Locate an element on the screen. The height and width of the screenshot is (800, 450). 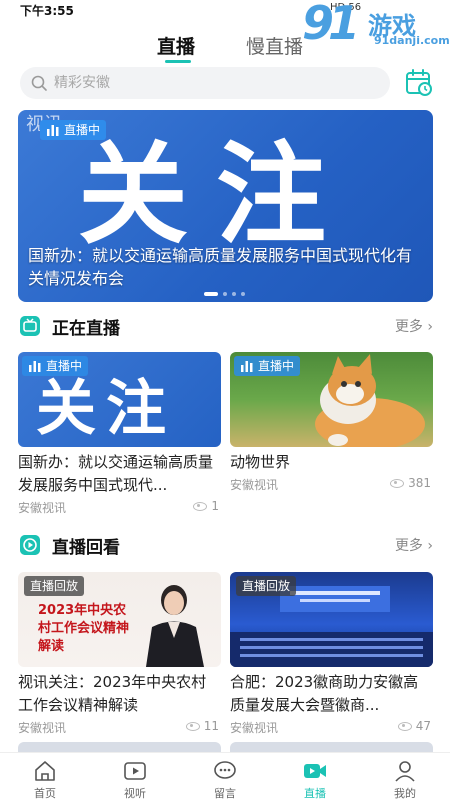
nav-label: 留言 is located at coordinates (225, 793).